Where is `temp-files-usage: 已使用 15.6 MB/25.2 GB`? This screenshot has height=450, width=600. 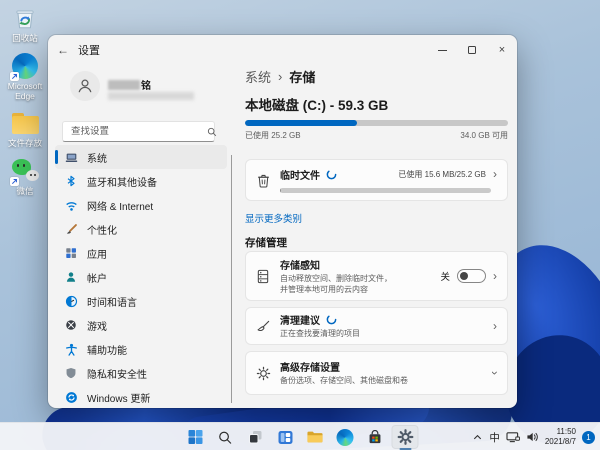 temp-files-usage: 已使用 15.6 MB/25.2 GB is located at coordinates (442, 174).